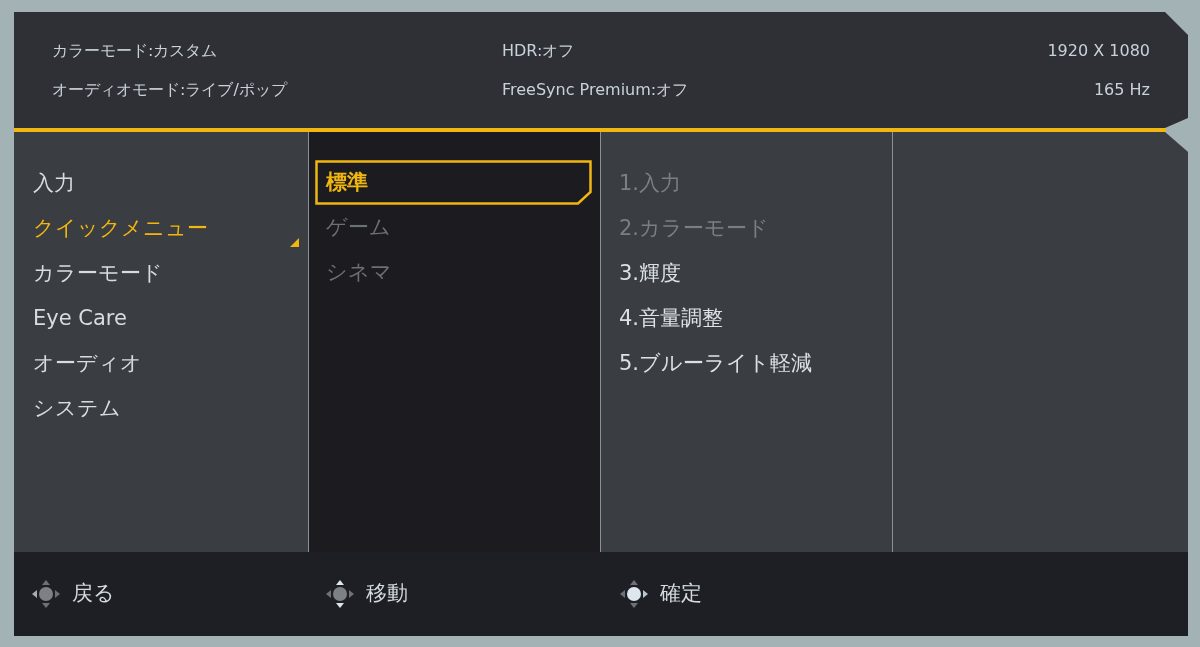 This screenshot has width=1200, height=647. I want to click on menu-item: システム, so click(161, 408).